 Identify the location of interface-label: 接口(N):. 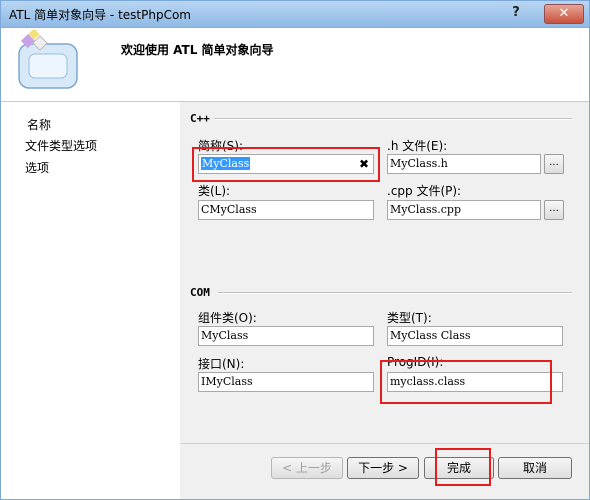
(221, 364).